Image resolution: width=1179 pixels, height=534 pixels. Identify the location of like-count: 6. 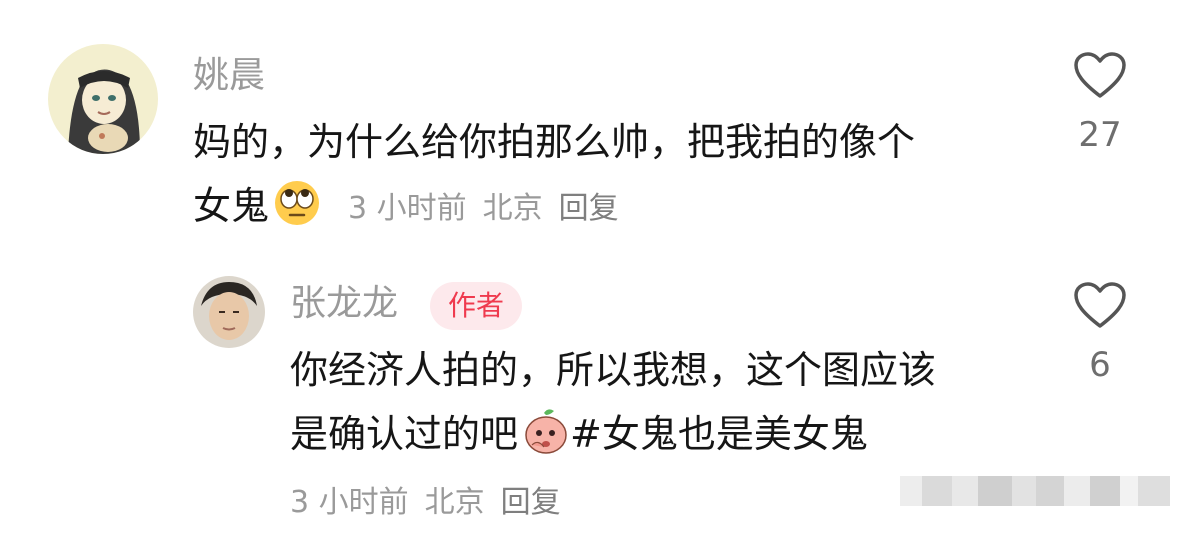
(1100, 365).